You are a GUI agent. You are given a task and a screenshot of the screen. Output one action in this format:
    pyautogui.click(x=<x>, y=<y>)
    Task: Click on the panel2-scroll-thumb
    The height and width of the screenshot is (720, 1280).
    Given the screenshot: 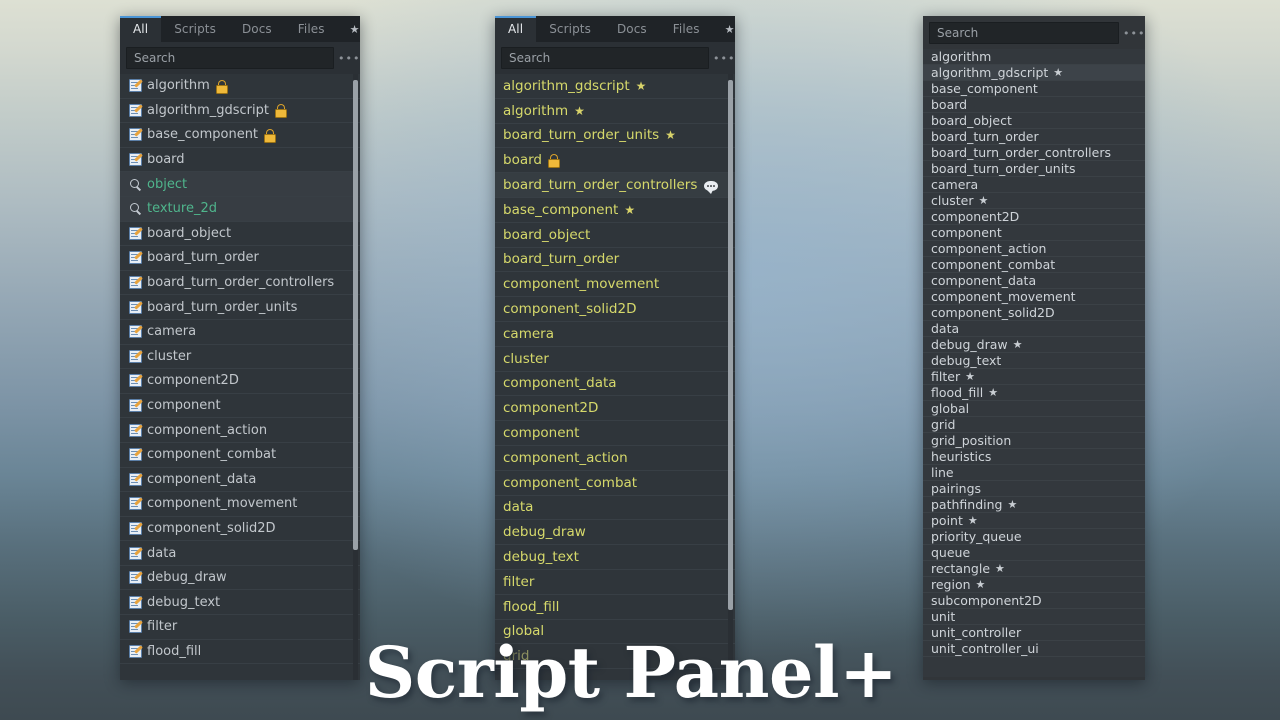 What is the action you would take?
    pyautogui.click(x=730, y=345)
    